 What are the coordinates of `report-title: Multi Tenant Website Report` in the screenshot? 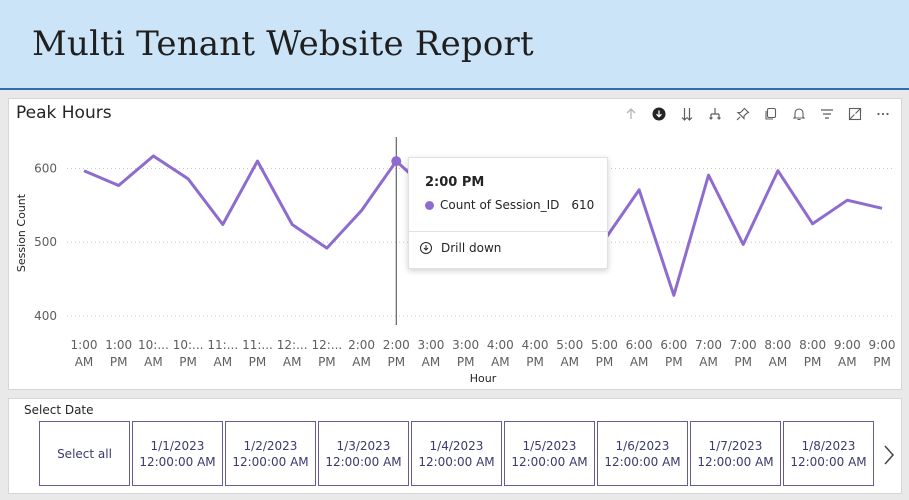 It's located at (283, 44).